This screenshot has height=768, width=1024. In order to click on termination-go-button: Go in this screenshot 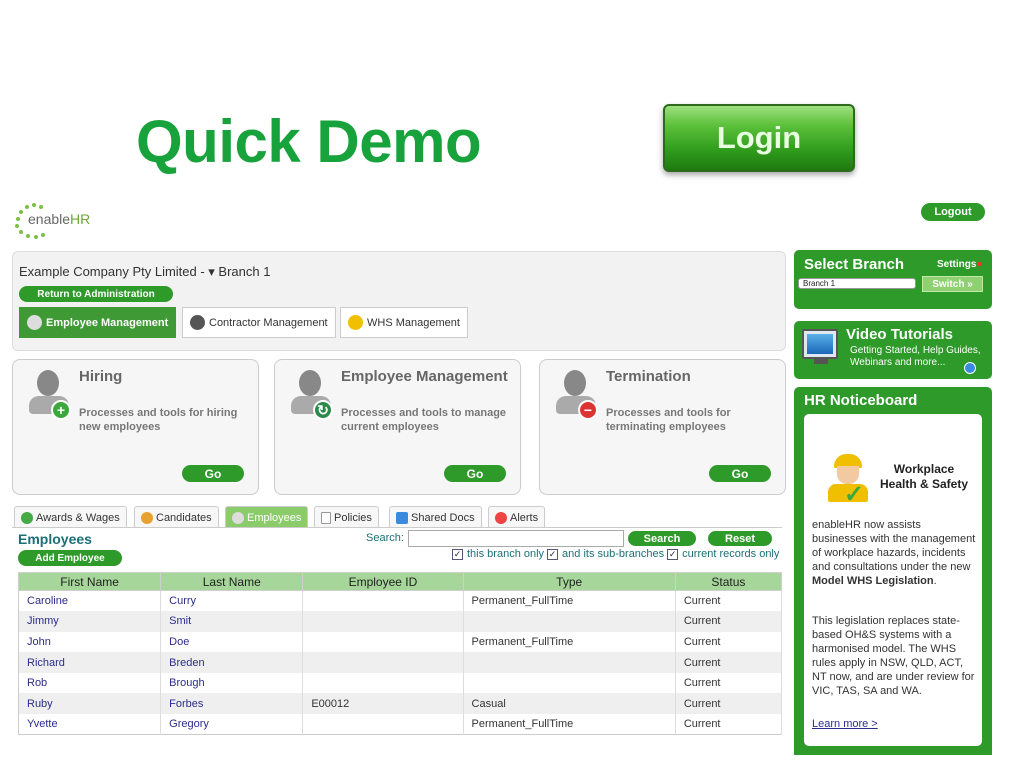, I will do `click(740, 473)`.